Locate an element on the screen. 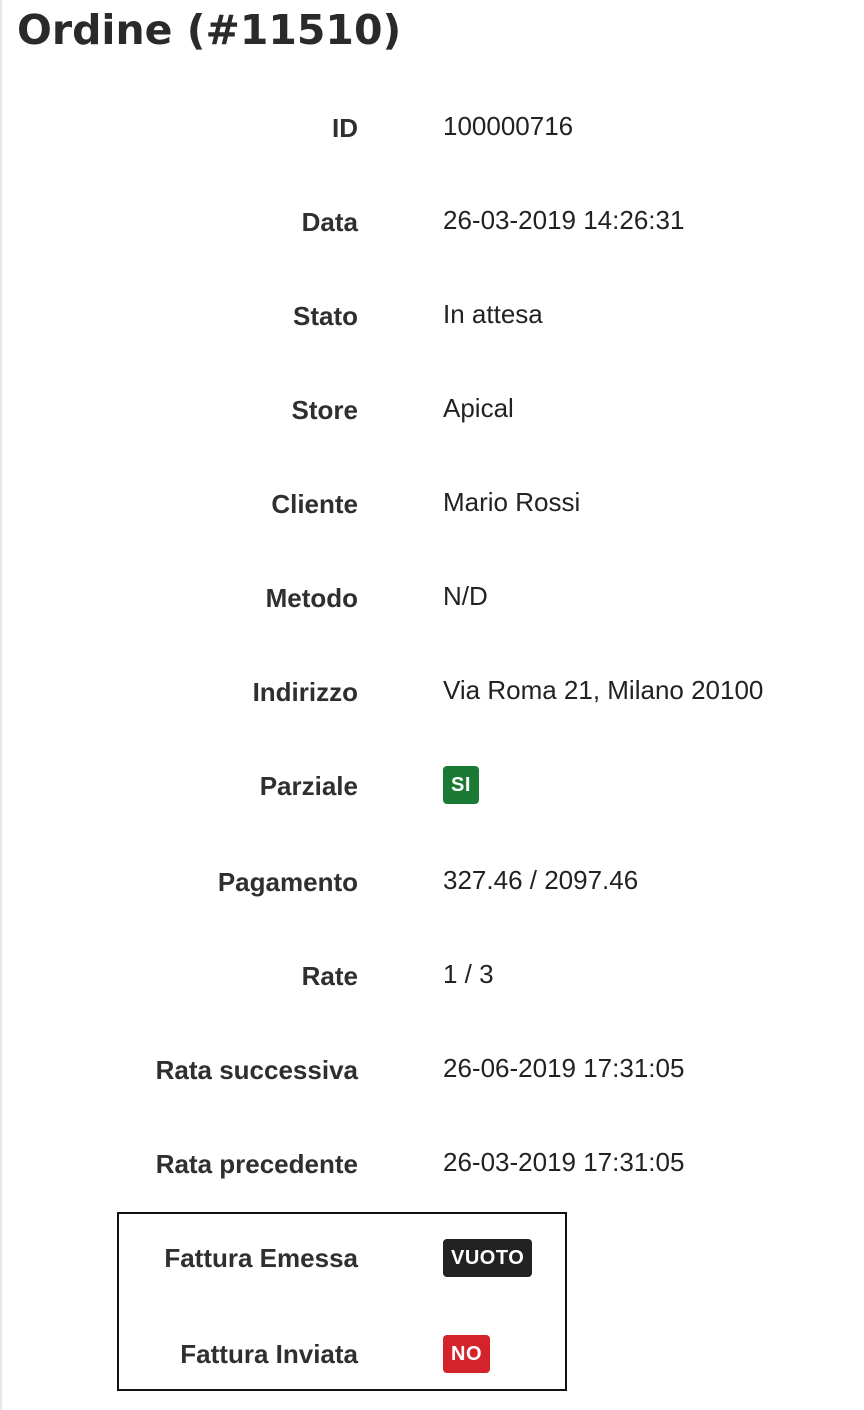  field-value-stato: In attesa is located at coordinates (493, 314).